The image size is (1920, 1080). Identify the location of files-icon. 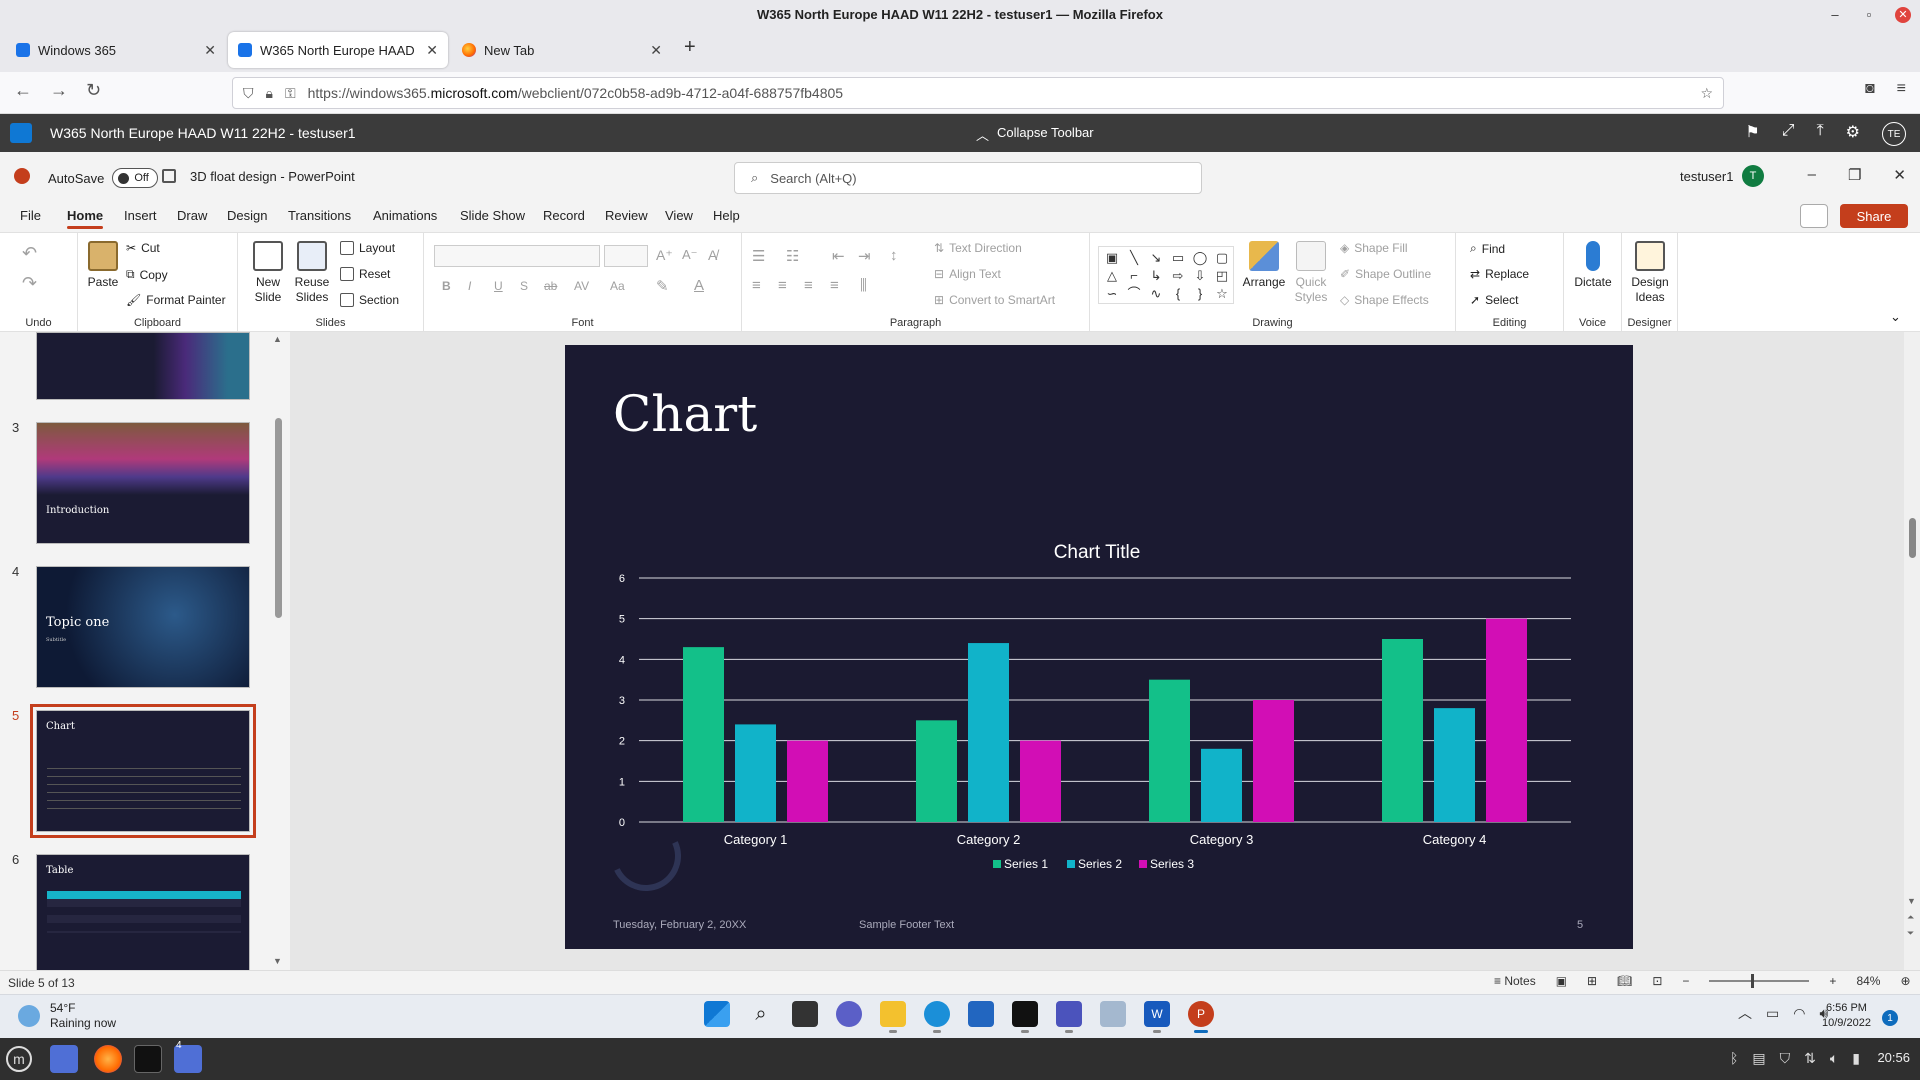
(64, 1059).